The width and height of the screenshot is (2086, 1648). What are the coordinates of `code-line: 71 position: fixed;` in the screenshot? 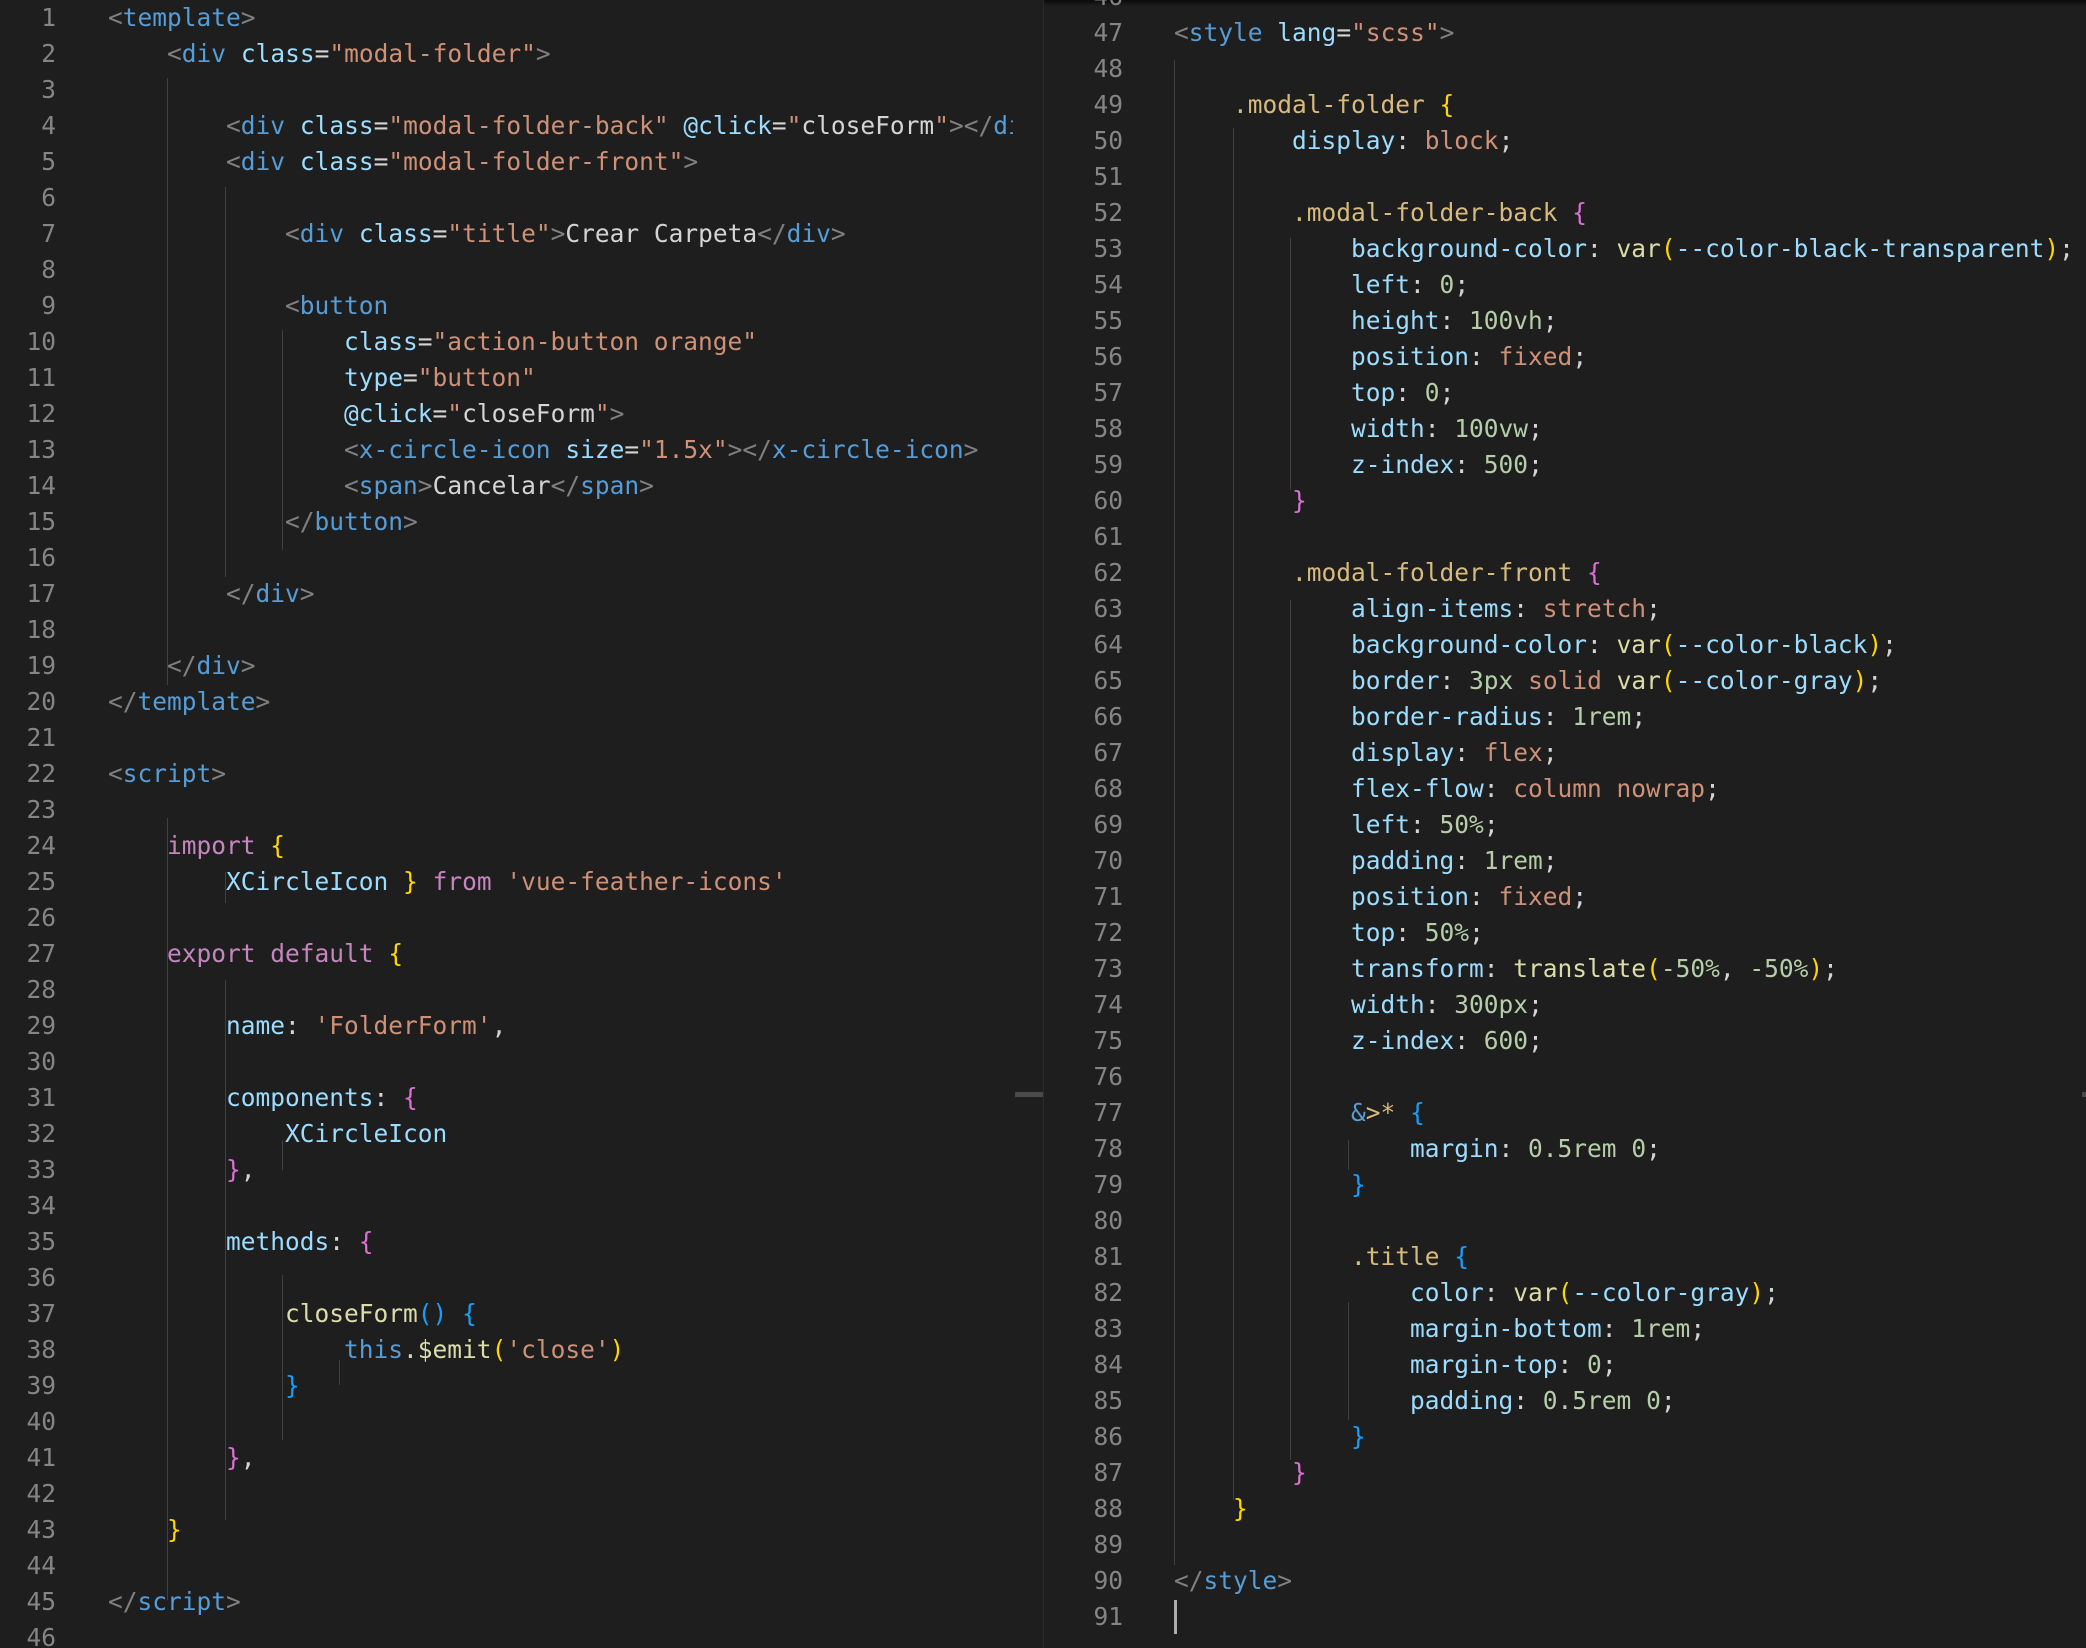 It's located at (1565, 897).